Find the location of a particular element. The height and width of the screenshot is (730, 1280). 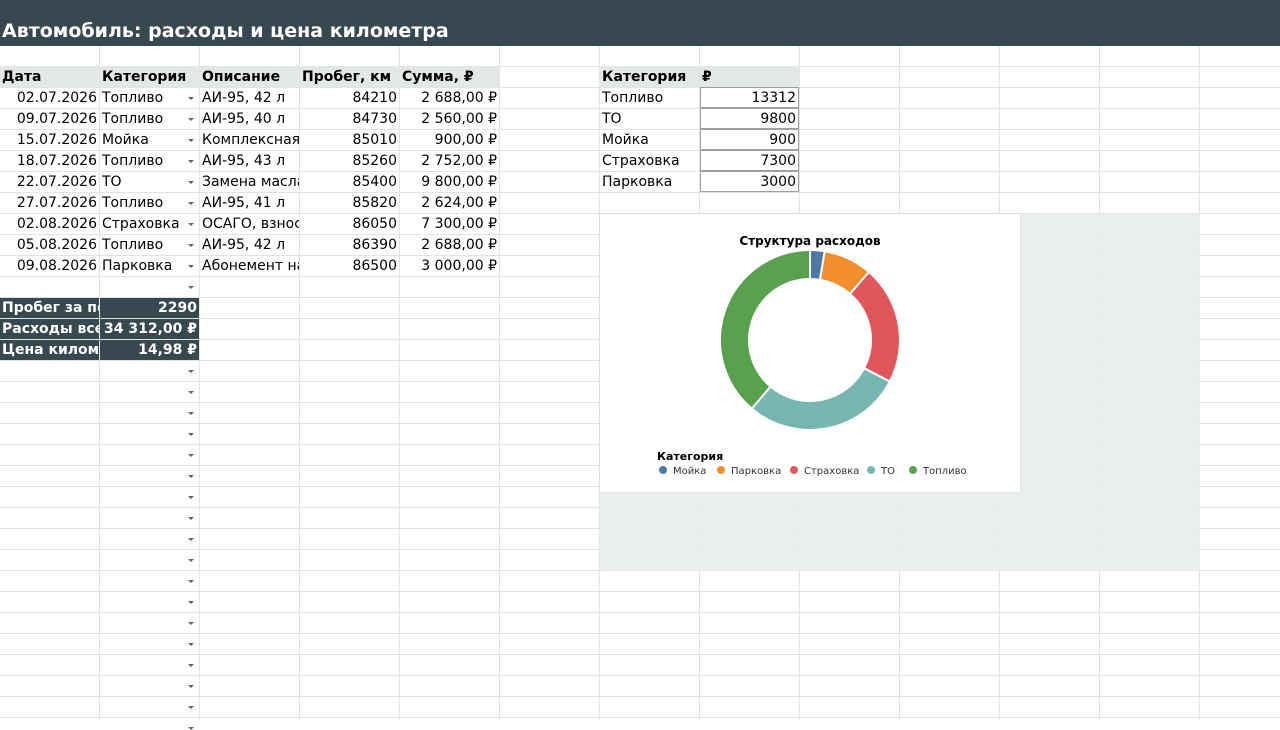

expenses-header-cell: Сумма, ₽ is located at coordinates (449, 77).